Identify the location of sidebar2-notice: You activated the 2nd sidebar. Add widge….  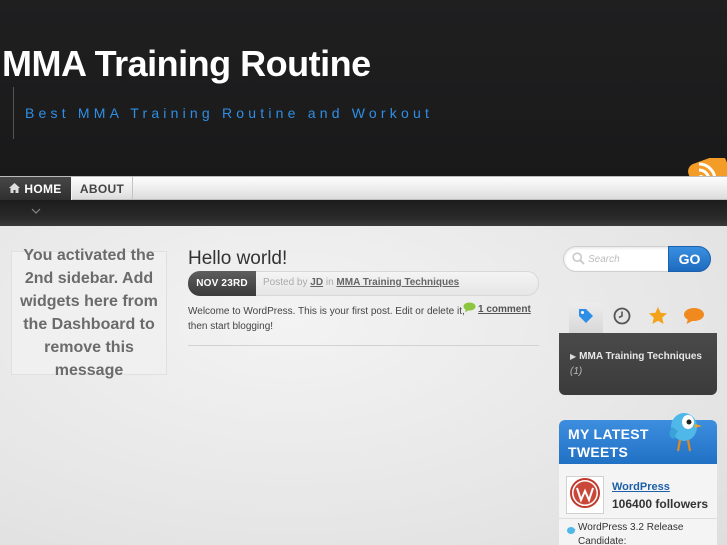
(89, 313).